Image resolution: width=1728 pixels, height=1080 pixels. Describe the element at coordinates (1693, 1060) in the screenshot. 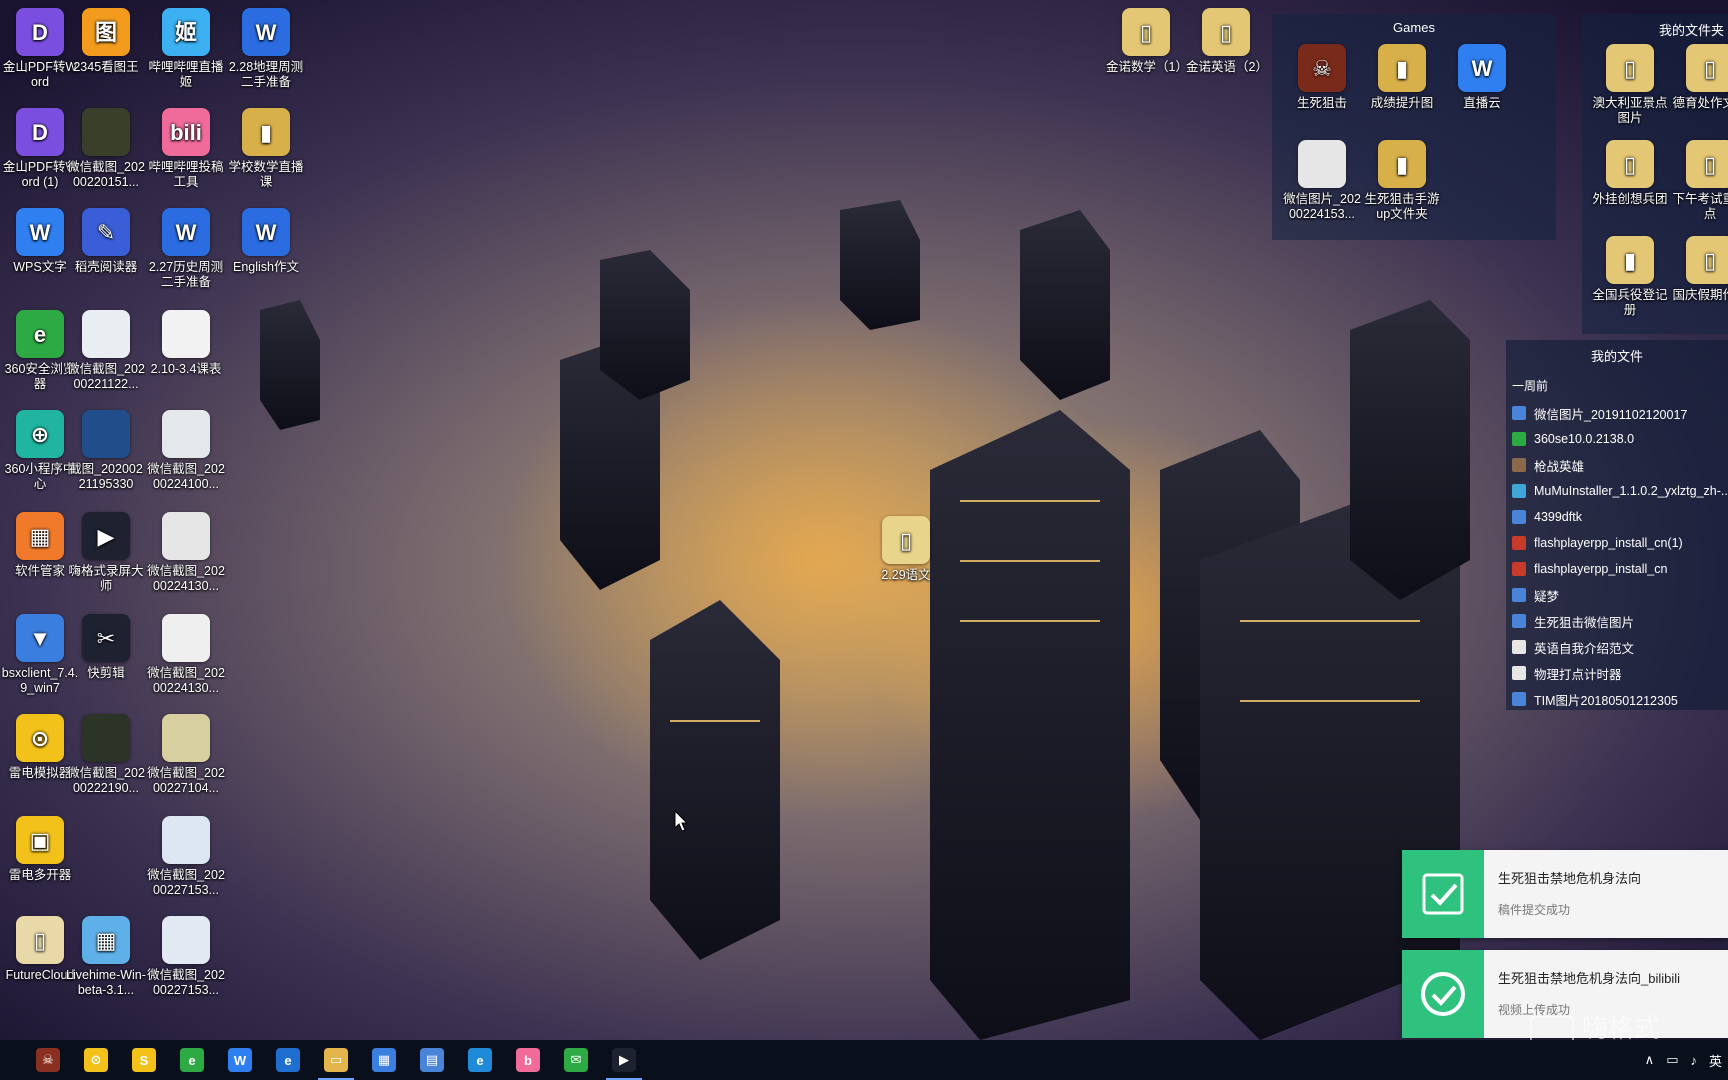

I see `speaker-icon: ♪` at that location.